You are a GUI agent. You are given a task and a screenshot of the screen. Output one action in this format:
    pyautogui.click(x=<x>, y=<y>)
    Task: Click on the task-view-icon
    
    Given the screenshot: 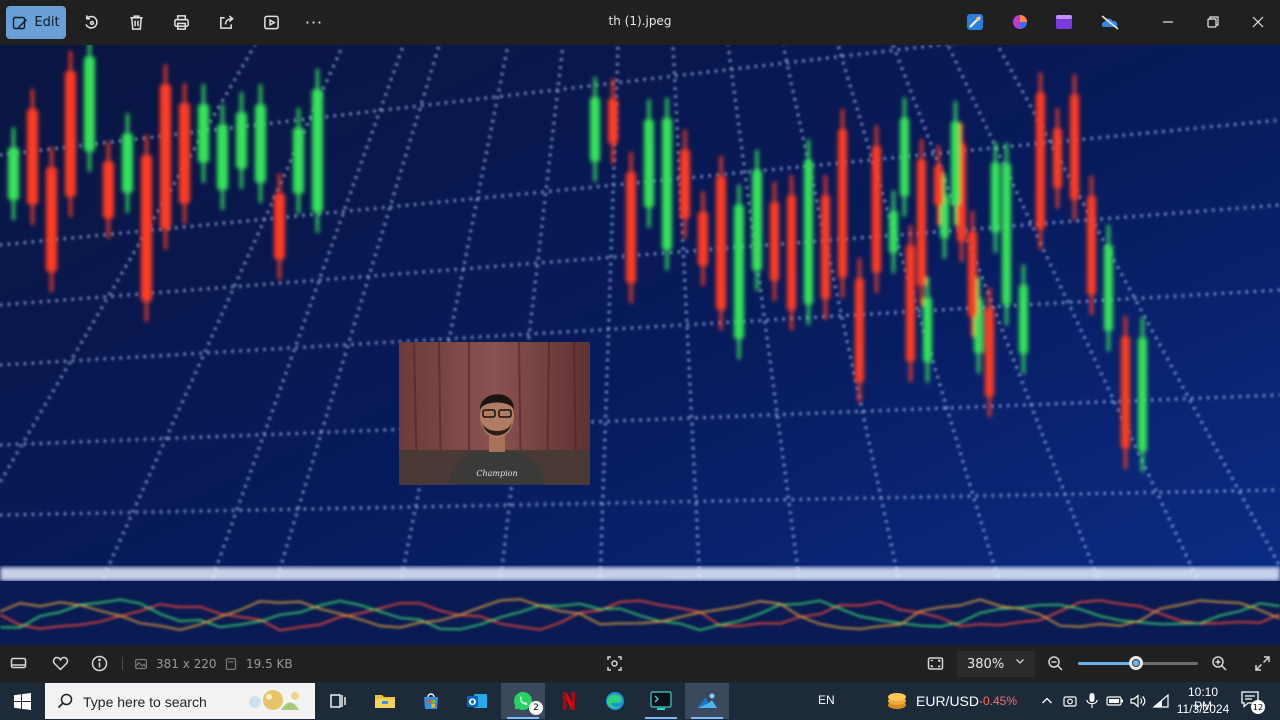 What is the action you would take?
    pyautogui.click(x=338, y=701)
    